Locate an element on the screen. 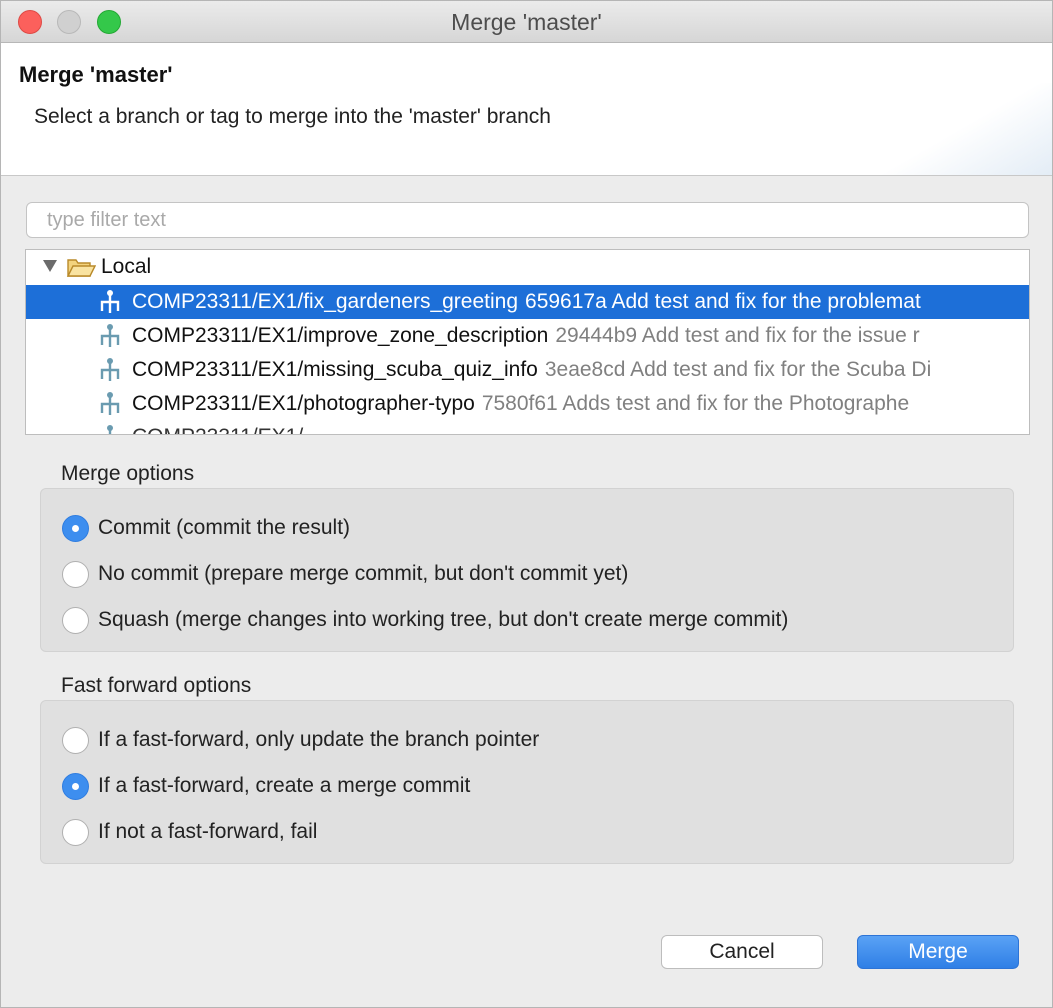 The width and height of the screenshot is (1053, 1008). ff-option-fail: If not a fast-forward, fail is located at coordinates (189, 832).